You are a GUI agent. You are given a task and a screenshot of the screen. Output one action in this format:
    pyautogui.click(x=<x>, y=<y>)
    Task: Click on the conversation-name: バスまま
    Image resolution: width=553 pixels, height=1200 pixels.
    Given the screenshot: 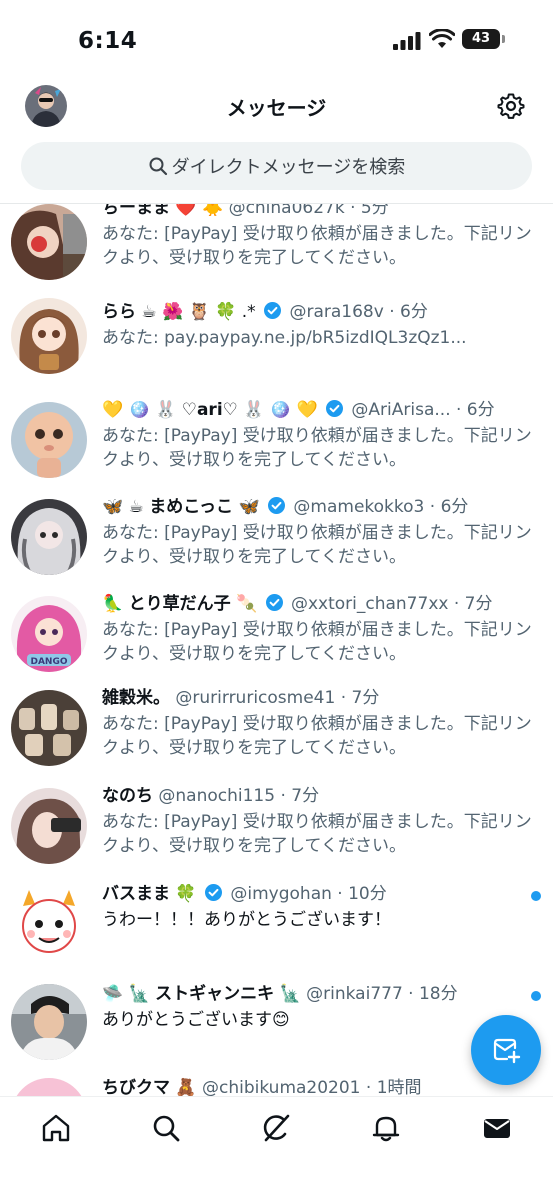 What is the action you would take?
    pyautogui.click(x=136, y=894)
    